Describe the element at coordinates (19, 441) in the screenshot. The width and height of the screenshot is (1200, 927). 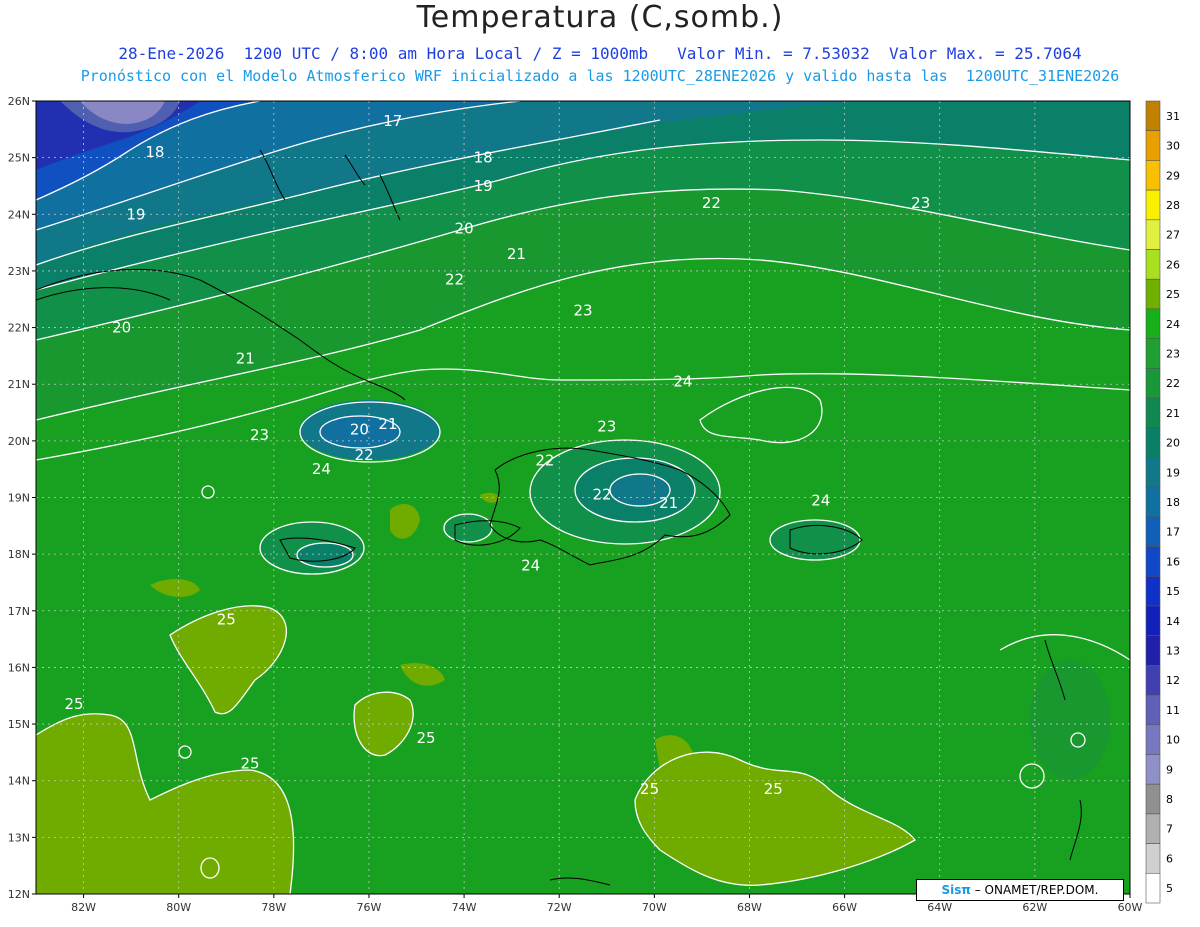
I see `lat-label: 20N` at that location.